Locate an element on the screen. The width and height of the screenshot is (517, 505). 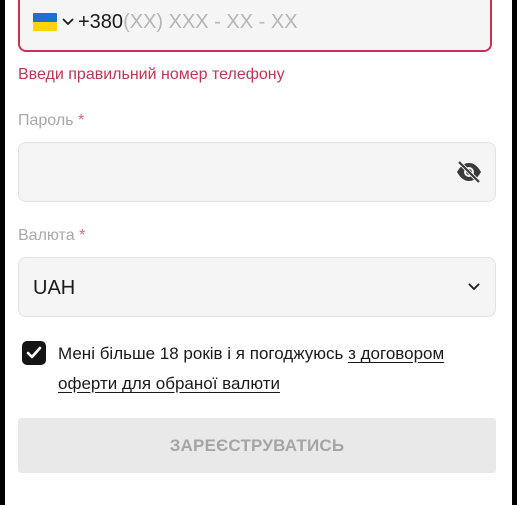
phone-field: +380 (XX) XXX - XX - XX is located at coordinates (255, 26).